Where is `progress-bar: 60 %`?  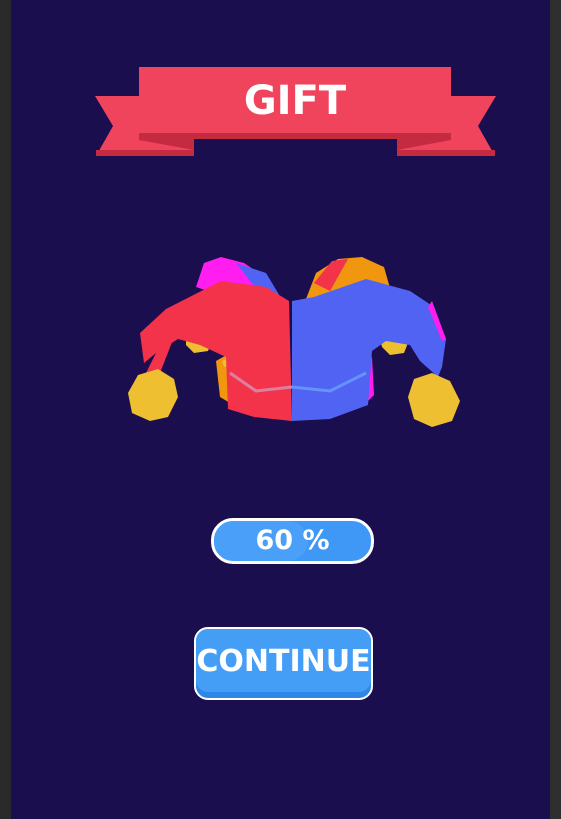 progress-bar: 60 % is located at coordinates (292, 541).